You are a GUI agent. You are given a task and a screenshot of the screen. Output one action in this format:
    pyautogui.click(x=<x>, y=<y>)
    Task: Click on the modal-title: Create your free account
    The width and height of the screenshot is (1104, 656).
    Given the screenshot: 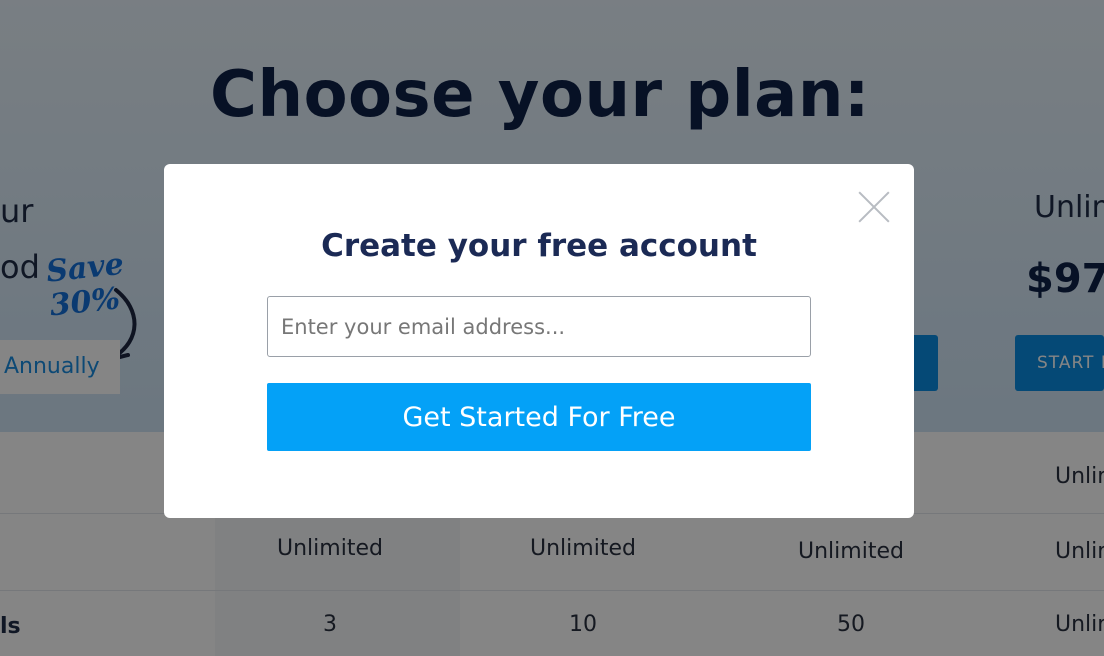 What is the action you would take?
    pyautogui.click(x=539, y=246)
    